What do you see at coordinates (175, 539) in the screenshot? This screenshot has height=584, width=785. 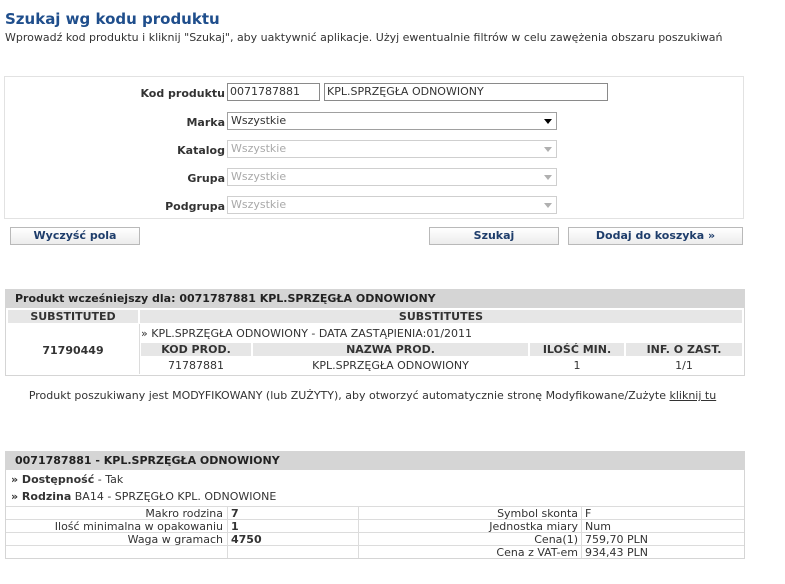 I see `weight-label: Waga w gramach` at bounding box center [175, 539].